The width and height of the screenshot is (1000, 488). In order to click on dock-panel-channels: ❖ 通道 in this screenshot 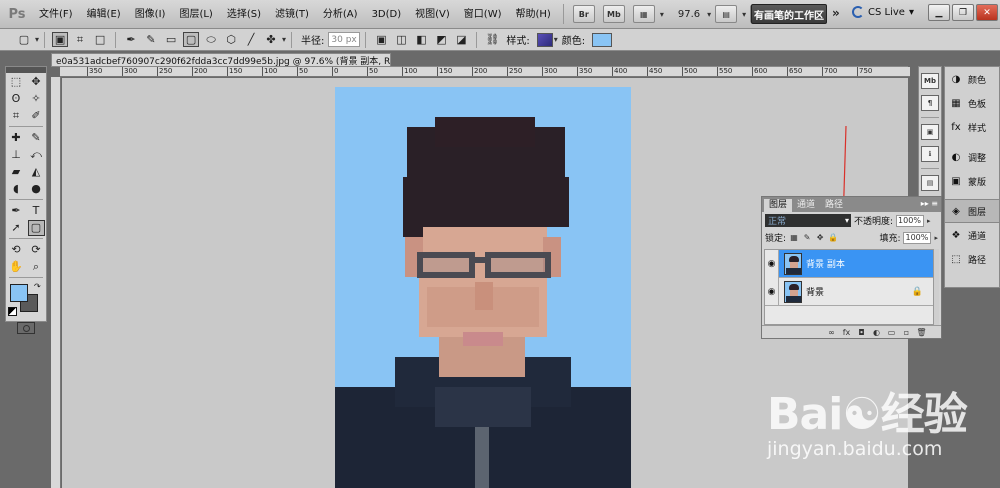, I will do `click(972, 235)`.